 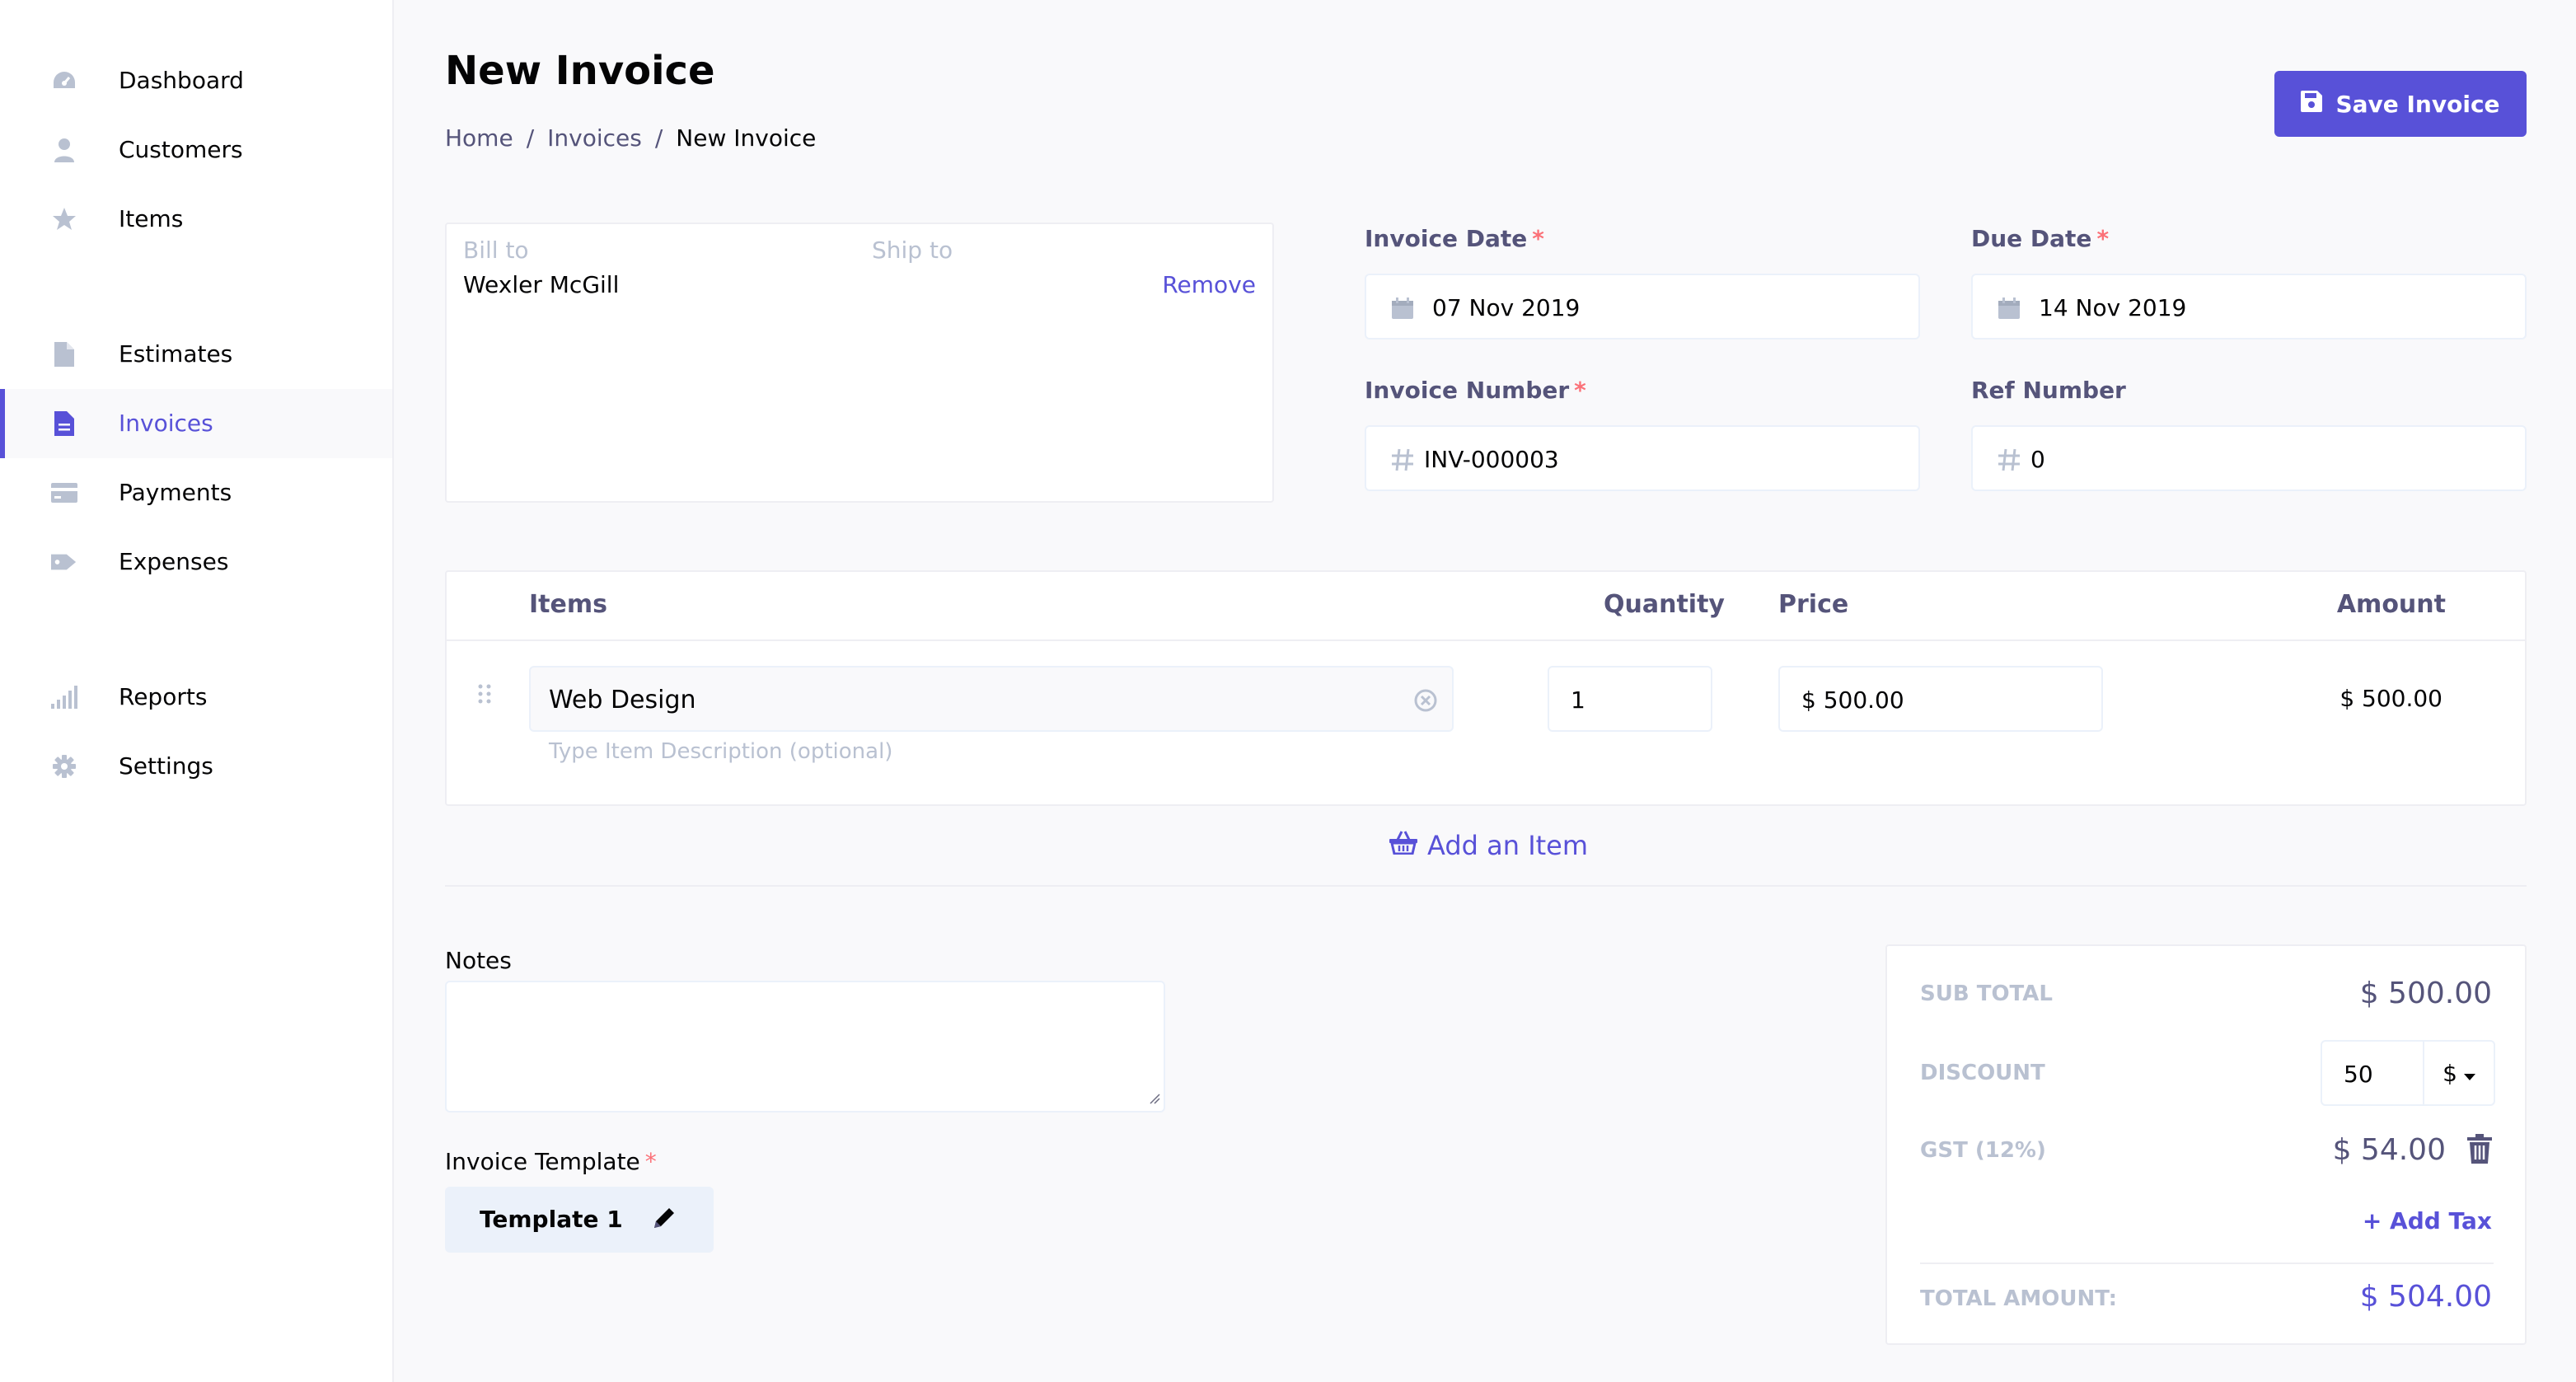 I want to click on breadcrumb: Home / Invoices / New Invoice, so click(x=630, y=138).